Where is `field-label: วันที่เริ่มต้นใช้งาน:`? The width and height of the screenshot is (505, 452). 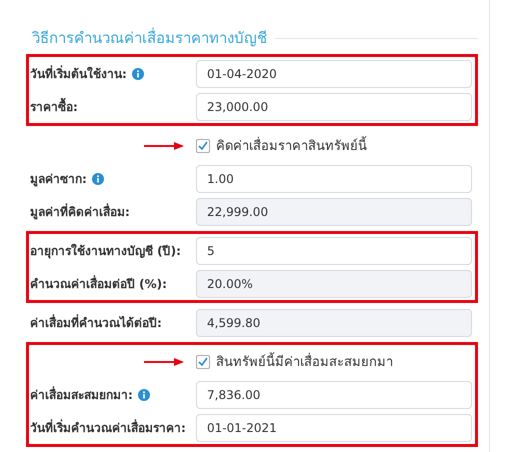
field-label: วันที่เริ่มต้นใช้งาน: is located at coordinates (78, 73).